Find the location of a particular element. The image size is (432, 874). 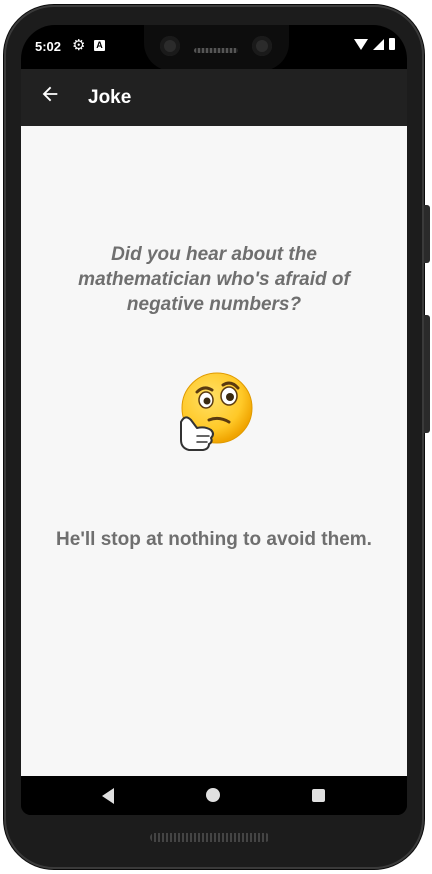

signal-icon is located at coordinates (378, 44).